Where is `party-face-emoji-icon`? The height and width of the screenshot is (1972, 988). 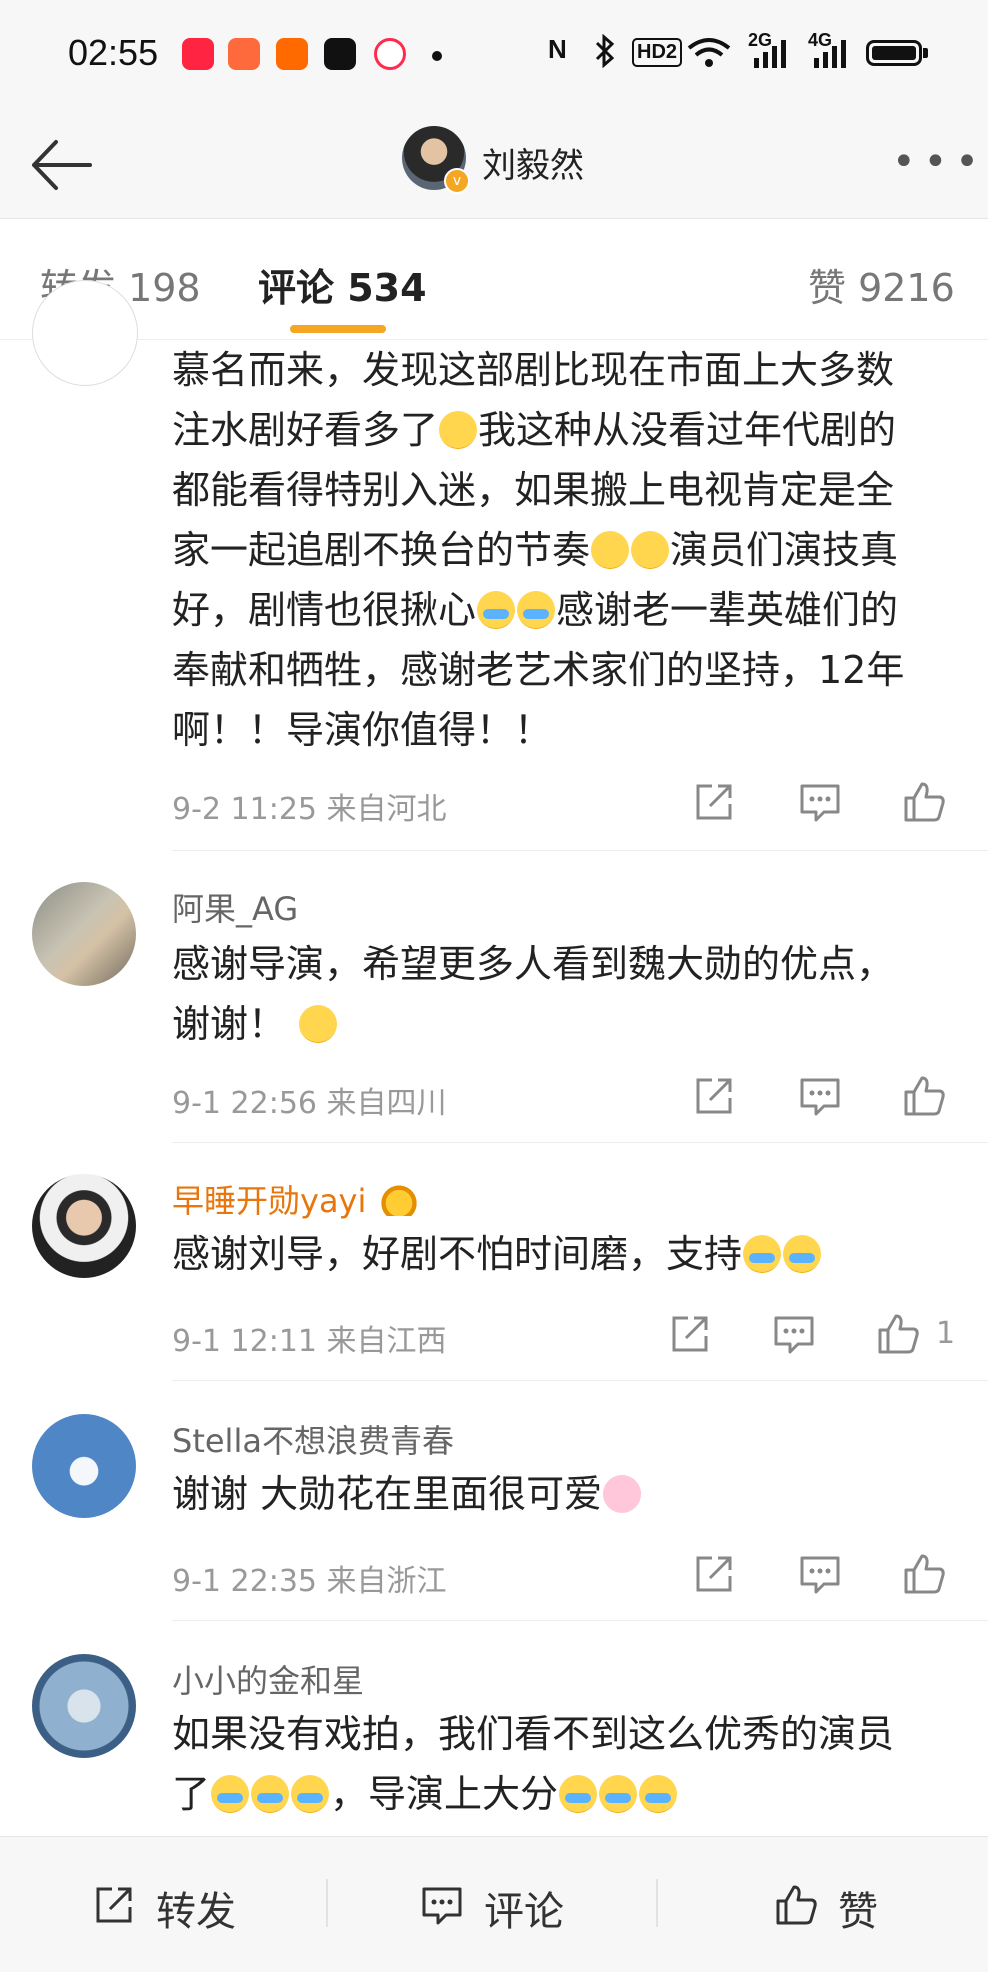 party-face-emoji-icon is located at coordinates (458, 430).